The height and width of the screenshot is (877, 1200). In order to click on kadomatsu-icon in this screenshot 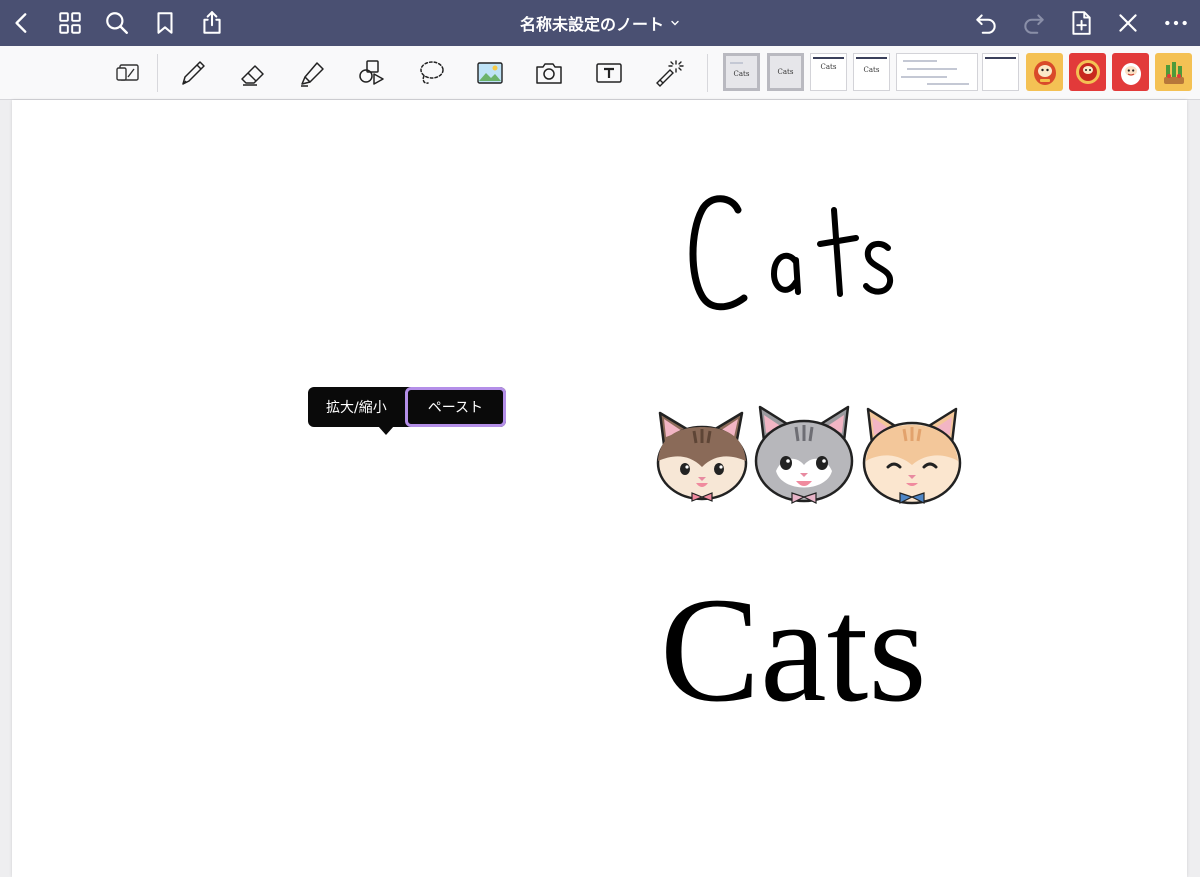, I will do `click(1173, 73)`.